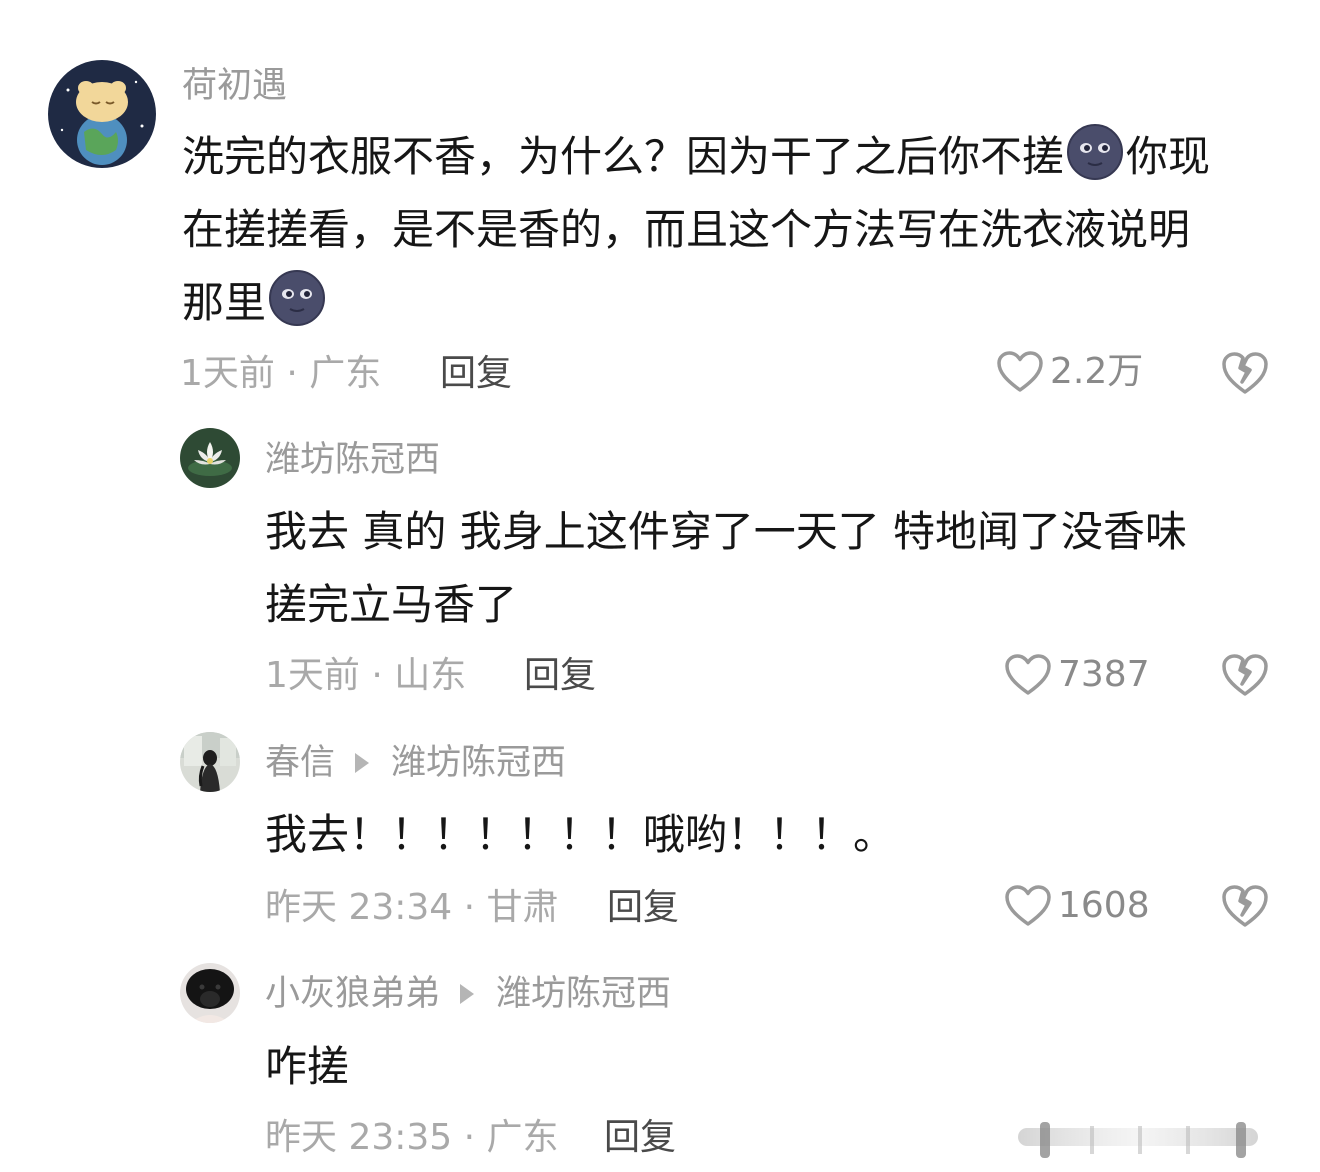 The width and height of the screenshot is (1320, 1172). I want to click on comment-text: 我去 真的 我身上这件穿了一天了 特地闻了没香味 搓完立马香了, so click(726, 568).